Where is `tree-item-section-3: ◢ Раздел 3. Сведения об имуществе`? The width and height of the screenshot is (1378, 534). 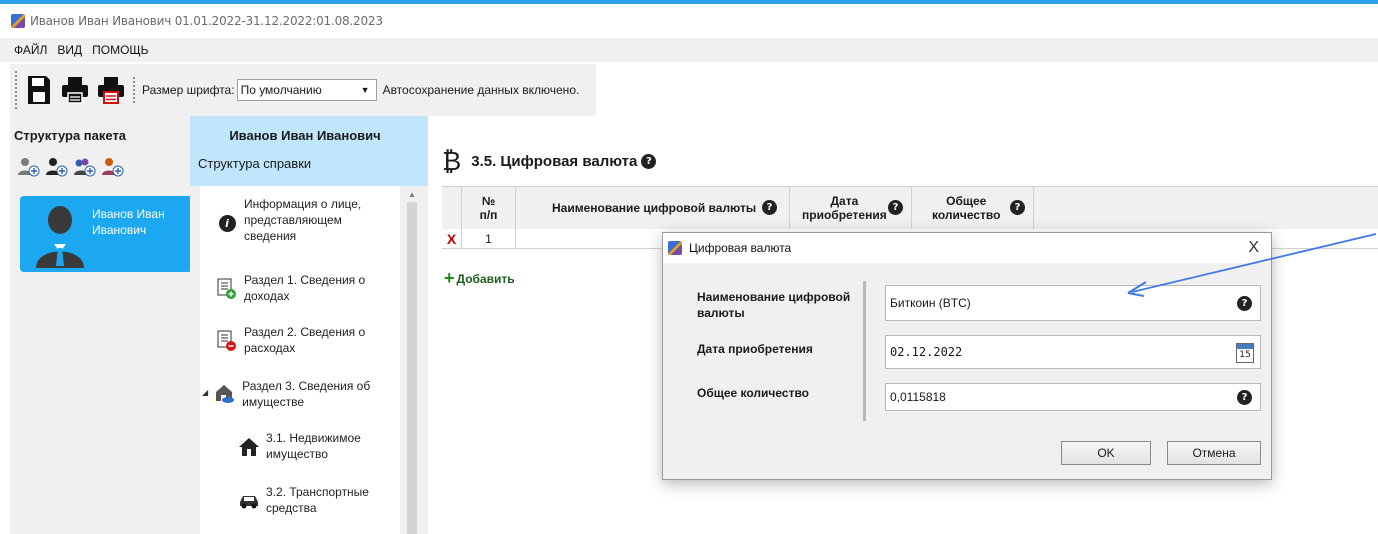
tree-item-section-3: ◢ Раздел 3. Сведения об имуществе is located at coordinates (286, 394).